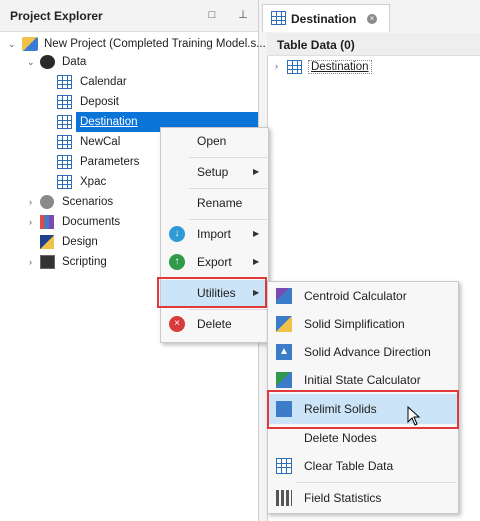  Describe the element at coordinates (177, 262) in the screenshot. I see `export-icon: ↑` at that location.